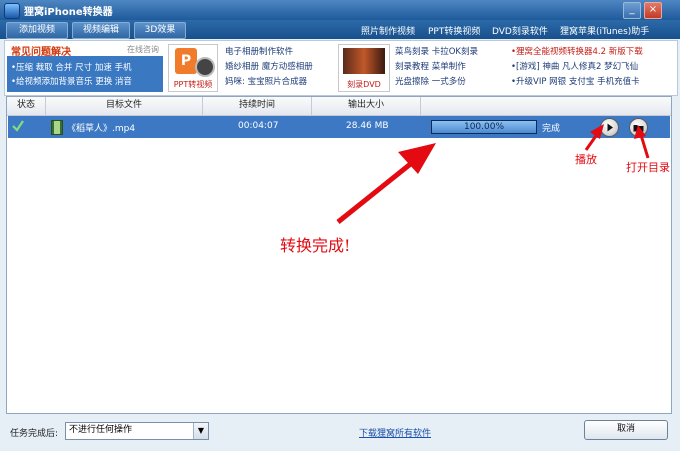  Describe the element at coordinates (493, 174) in the screenshot. I see `annotation-layer` at that location.